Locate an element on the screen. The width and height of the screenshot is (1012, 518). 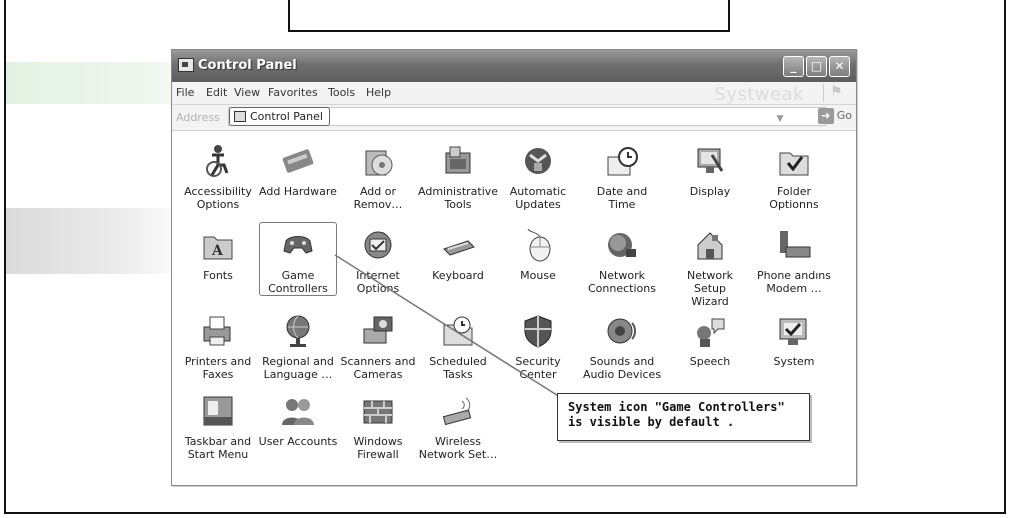
callout-line-2: is visible by default . is located at coordinates (651, 422).